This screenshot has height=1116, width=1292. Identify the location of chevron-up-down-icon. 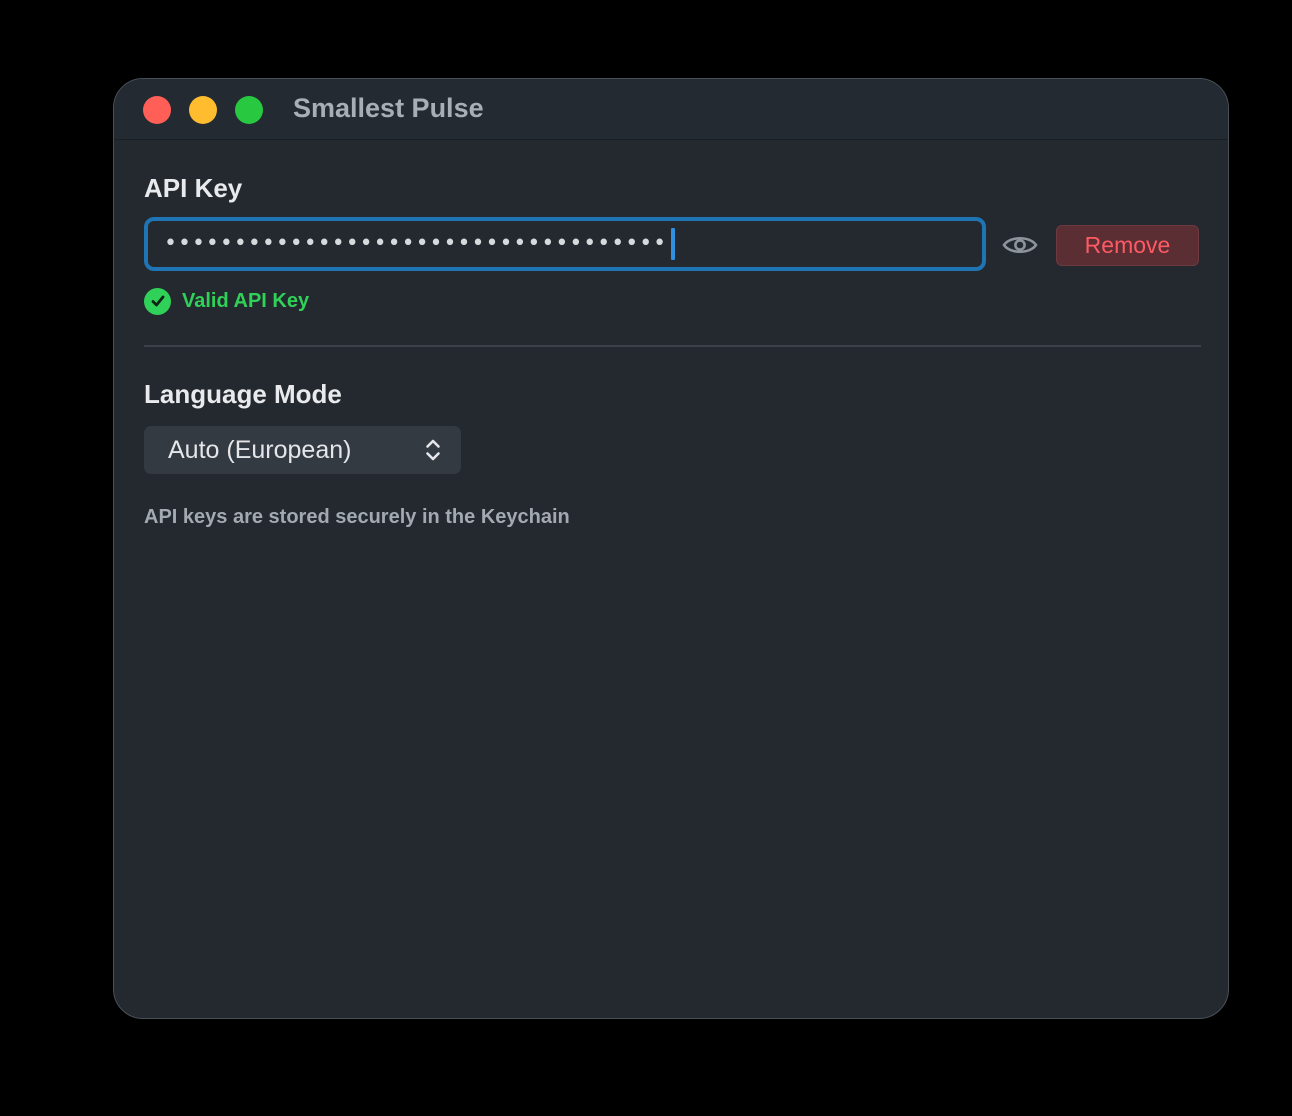
(433, 450).